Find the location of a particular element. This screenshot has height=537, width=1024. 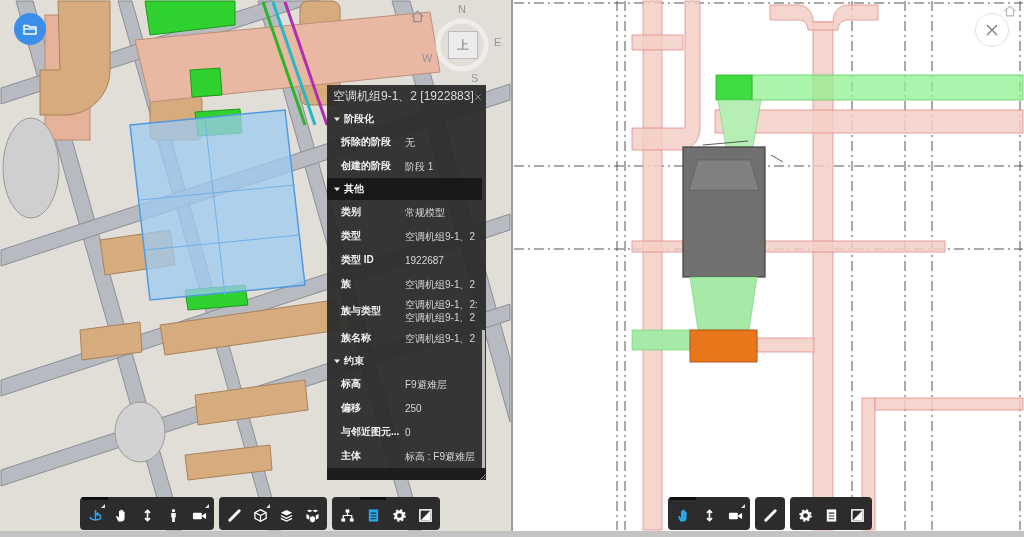

property-label: 创建的阶段 is located at coordinates (366, 166).